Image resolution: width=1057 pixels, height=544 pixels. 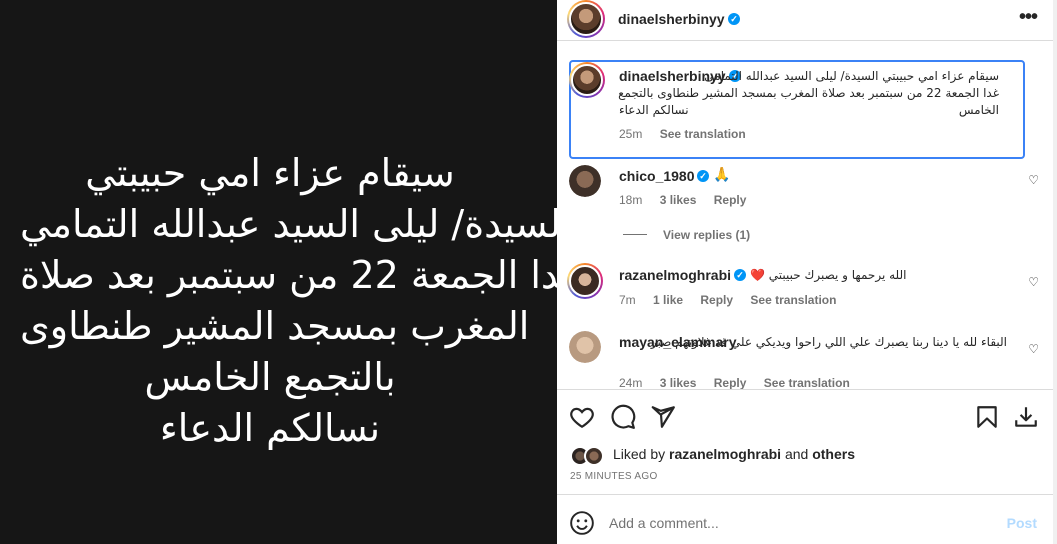 I want to click on emoji-icon, so click(x=582, y=523).